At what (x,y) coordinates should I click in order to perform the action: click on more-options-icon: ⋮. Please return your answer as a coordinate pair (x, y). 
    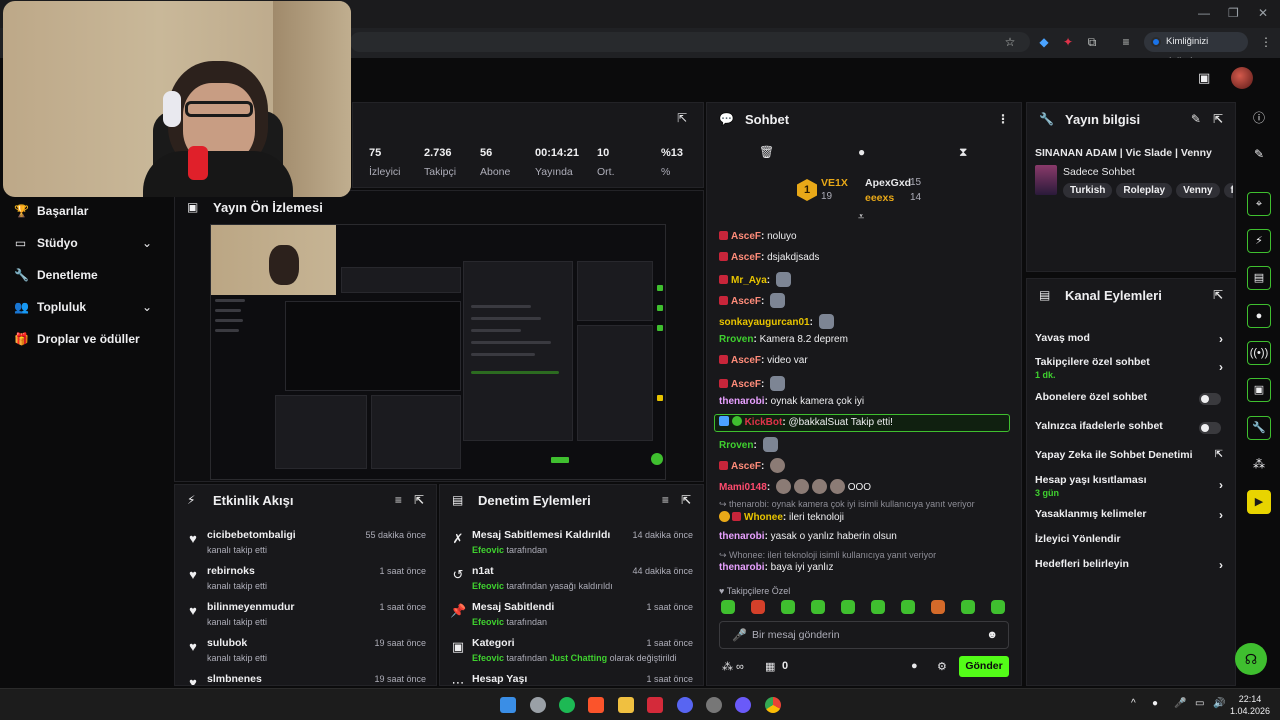
    Looking at the image, I should click on (1003, 119).